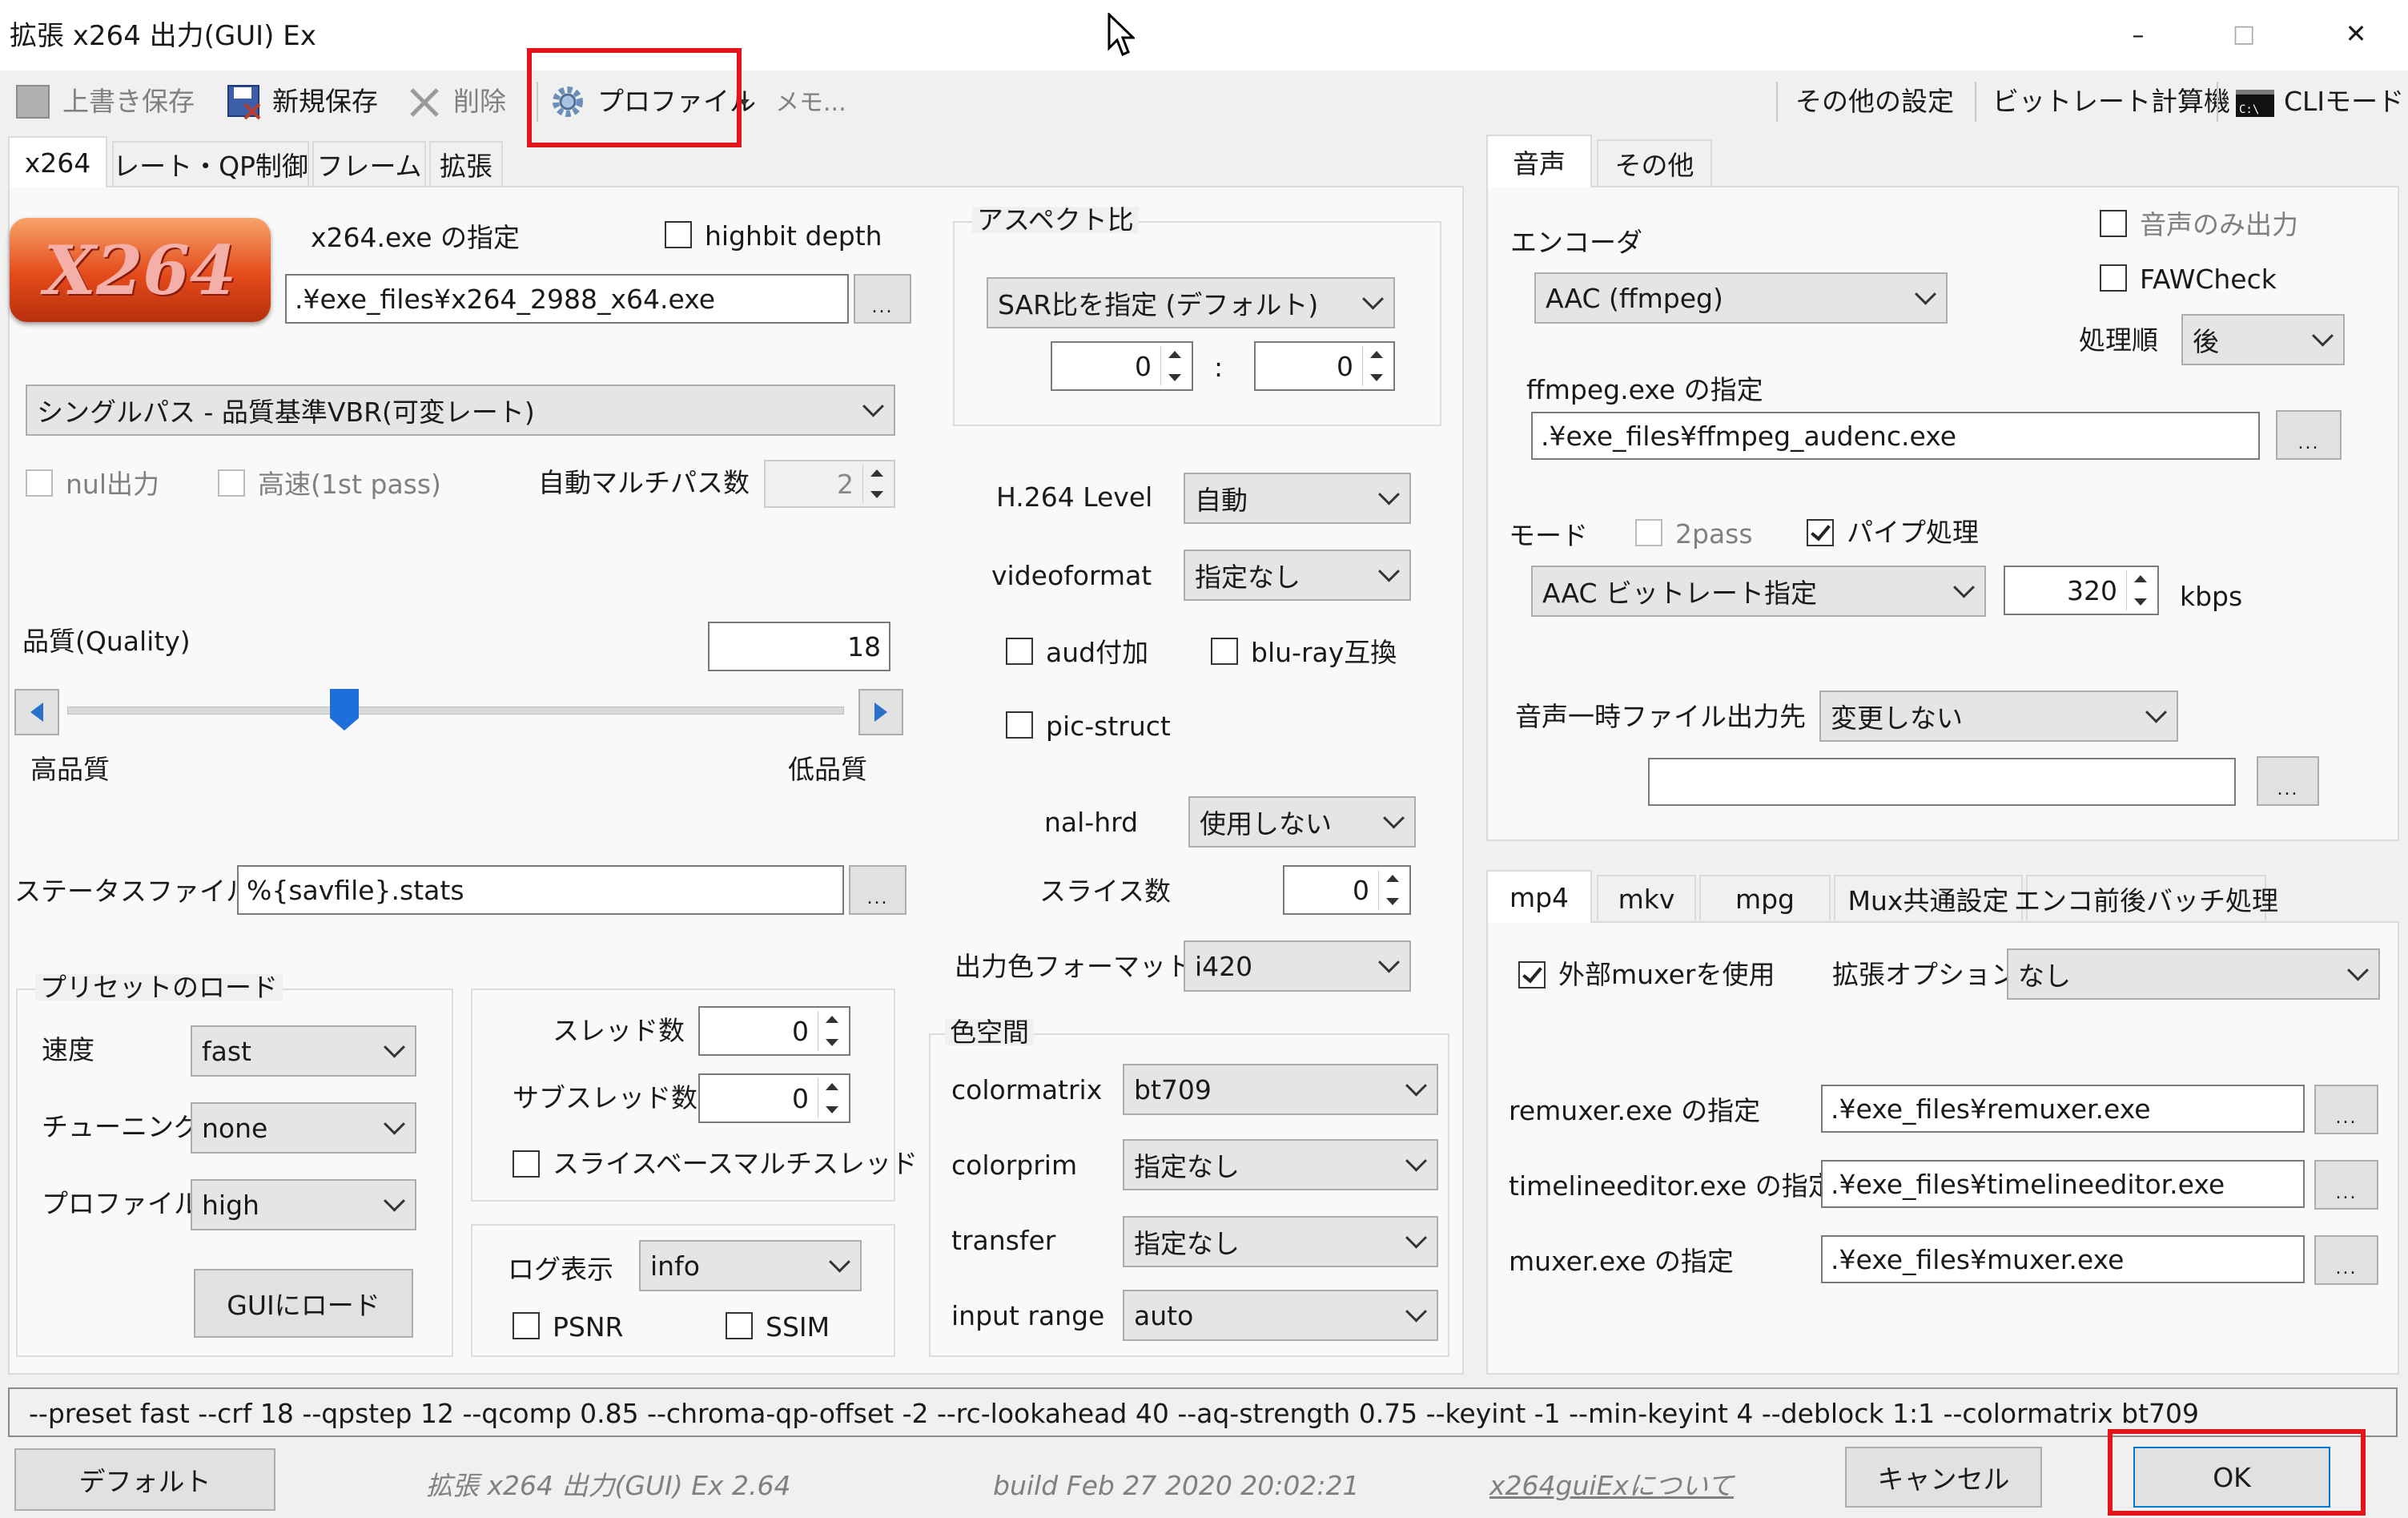 Image resolution: width=2408 pixels, height=1518 pixels. What do you see at coordinates (1020, 651) in the screenshot?
I see `aud-checkbox` at bounding box center [1020, 651].